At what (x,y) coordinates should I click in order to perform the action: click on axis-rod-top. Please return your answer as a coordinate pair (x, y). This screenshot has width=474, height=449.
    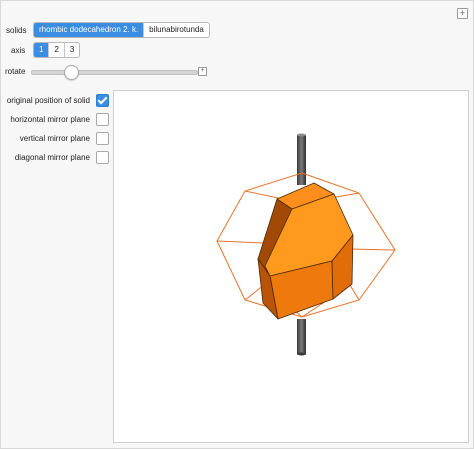
    Looking at the image, I should click on (301, 160).